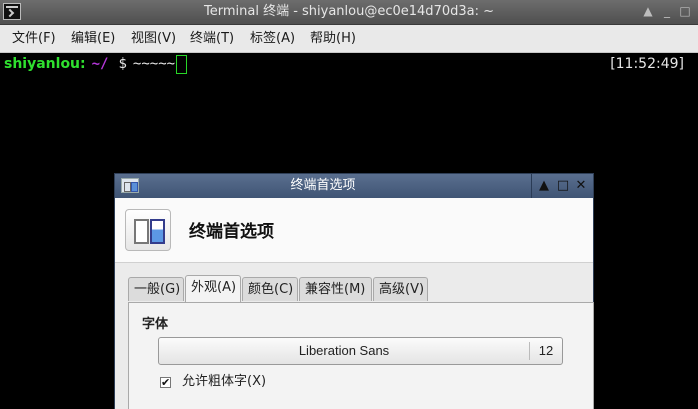 The width and height of the screenshot is (698, 409). What do you see at coordinates (153, 38) in the screenshot?
I see `menu-view: 视图(V)` at bounding box center [153, 38].